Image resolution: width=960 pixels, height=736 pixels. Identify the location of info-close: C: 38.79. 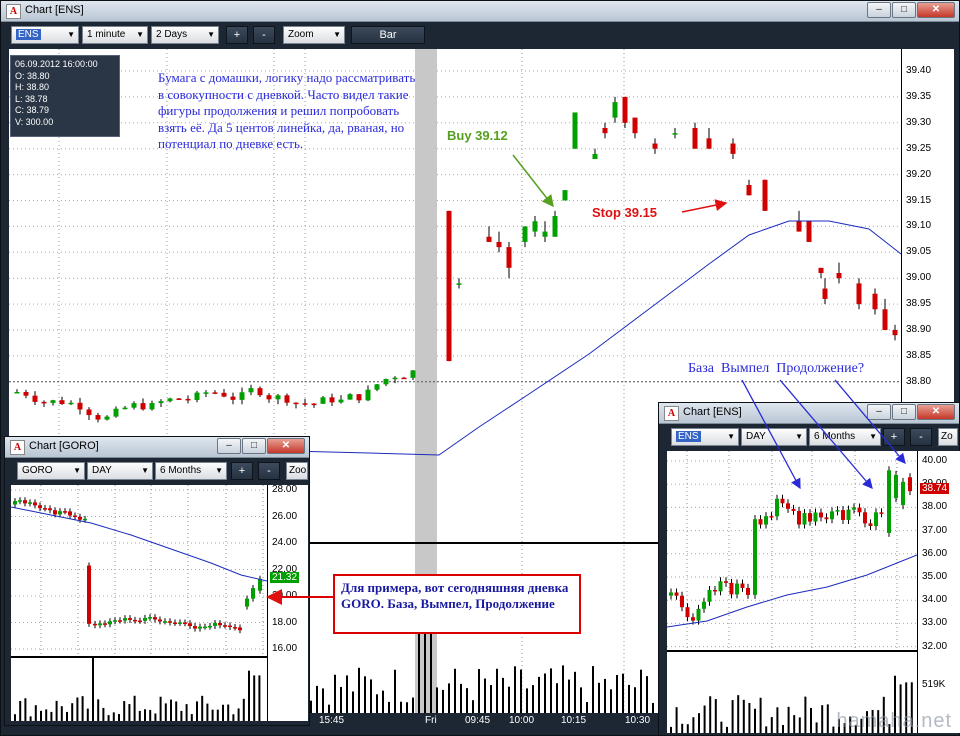
(32, 110).